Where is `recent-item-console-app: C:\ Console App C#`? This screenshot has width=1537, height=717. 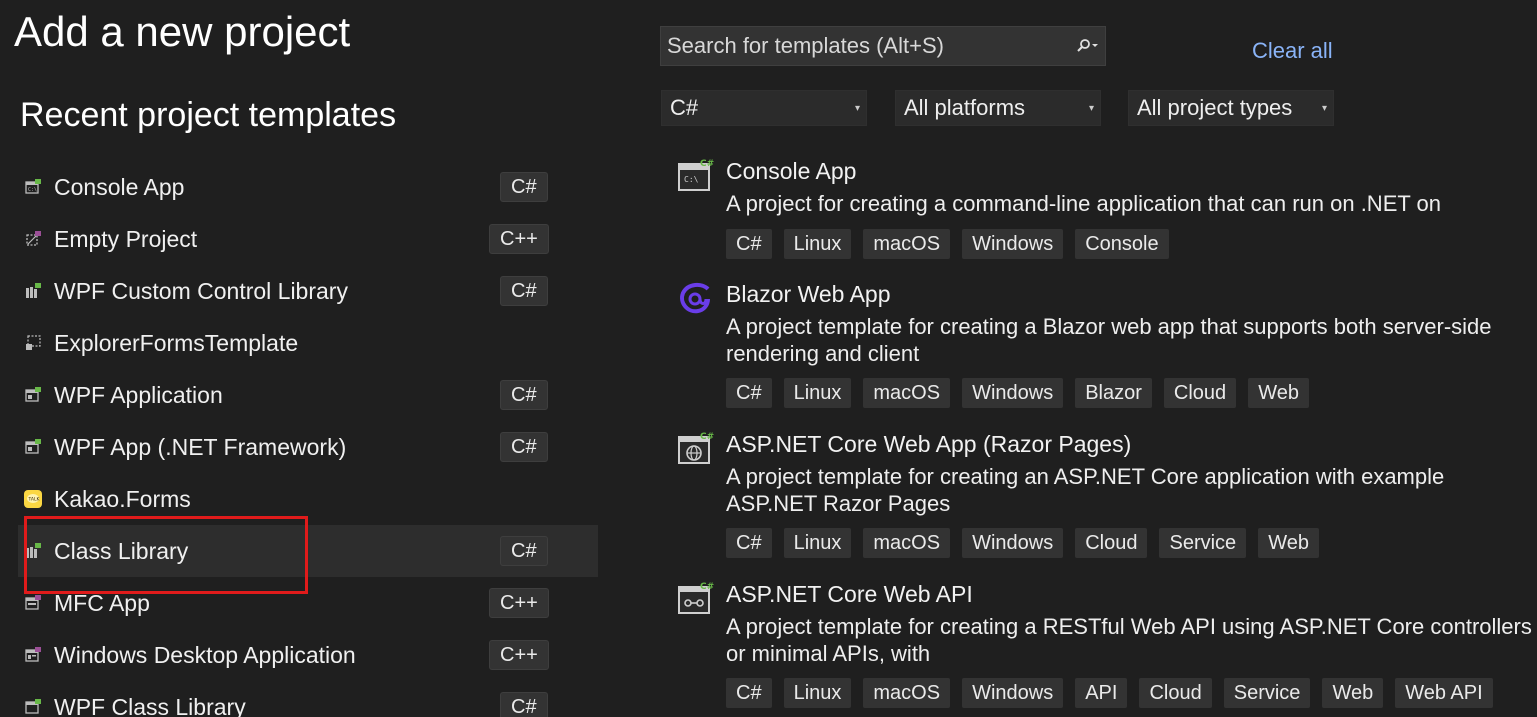
recent-item-console-app: C:\ Console App C# is located at coordinates (308, 187).